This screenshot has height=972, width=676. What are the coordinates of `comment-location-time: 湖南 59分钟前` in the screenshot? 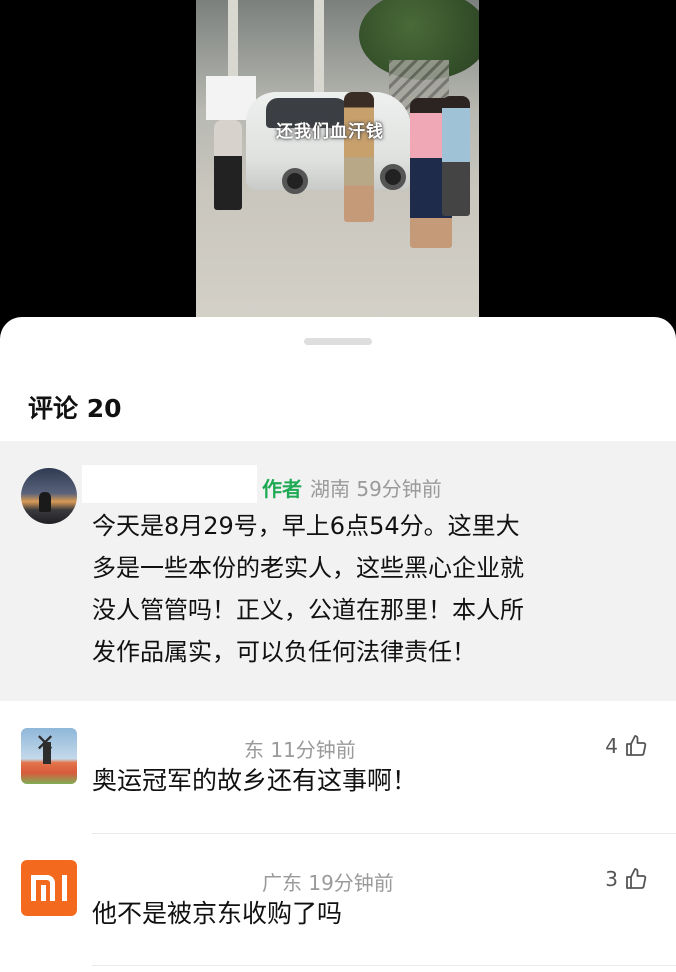 It's located at (376, 489).